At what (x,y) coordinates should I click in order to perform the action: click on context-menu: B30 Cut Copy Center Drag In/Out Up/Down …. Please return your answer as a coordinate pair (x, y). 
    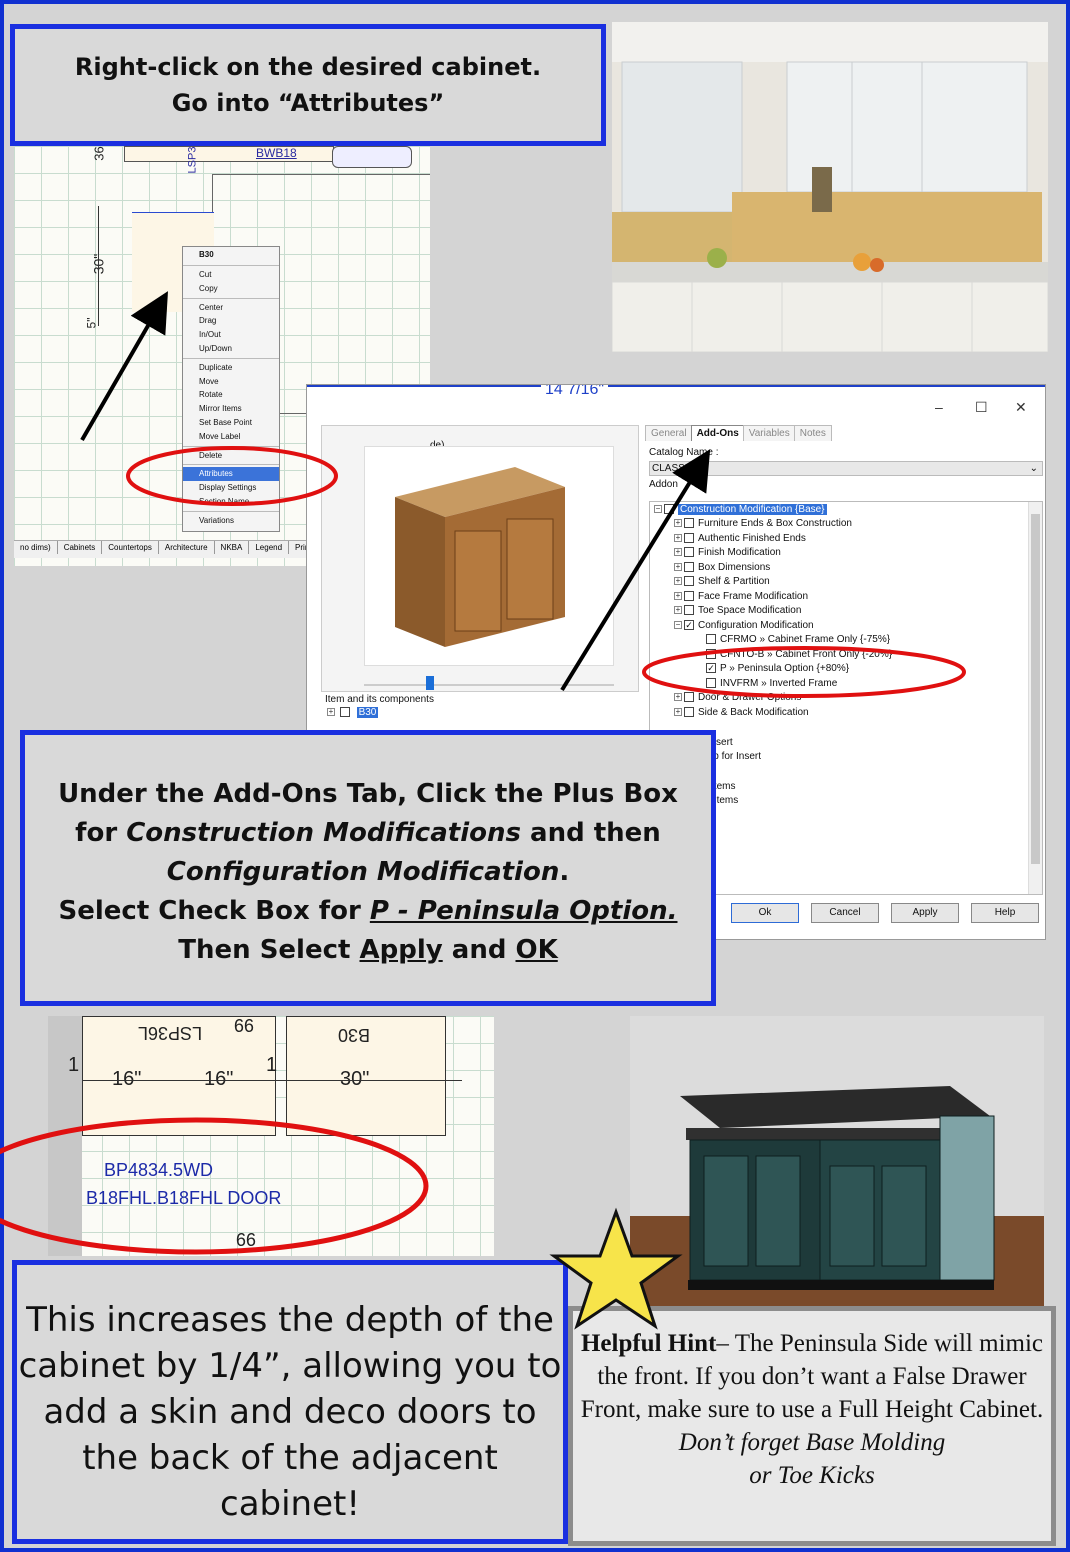
    Looking at the image, I should click on (231, 389).